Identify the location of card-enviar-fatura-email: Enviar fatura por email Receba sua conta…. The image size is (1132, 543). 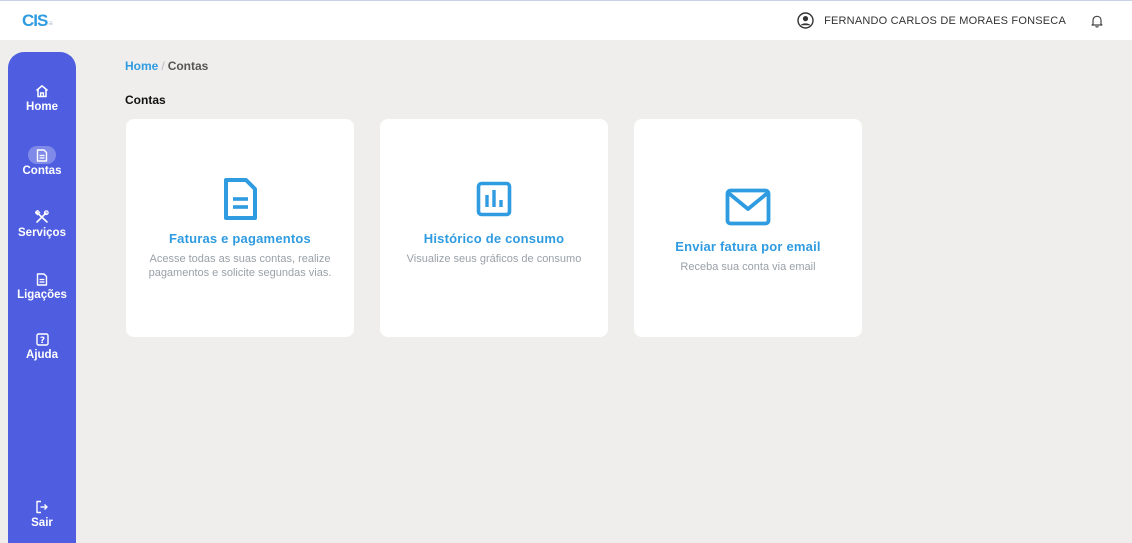
(748, 228).